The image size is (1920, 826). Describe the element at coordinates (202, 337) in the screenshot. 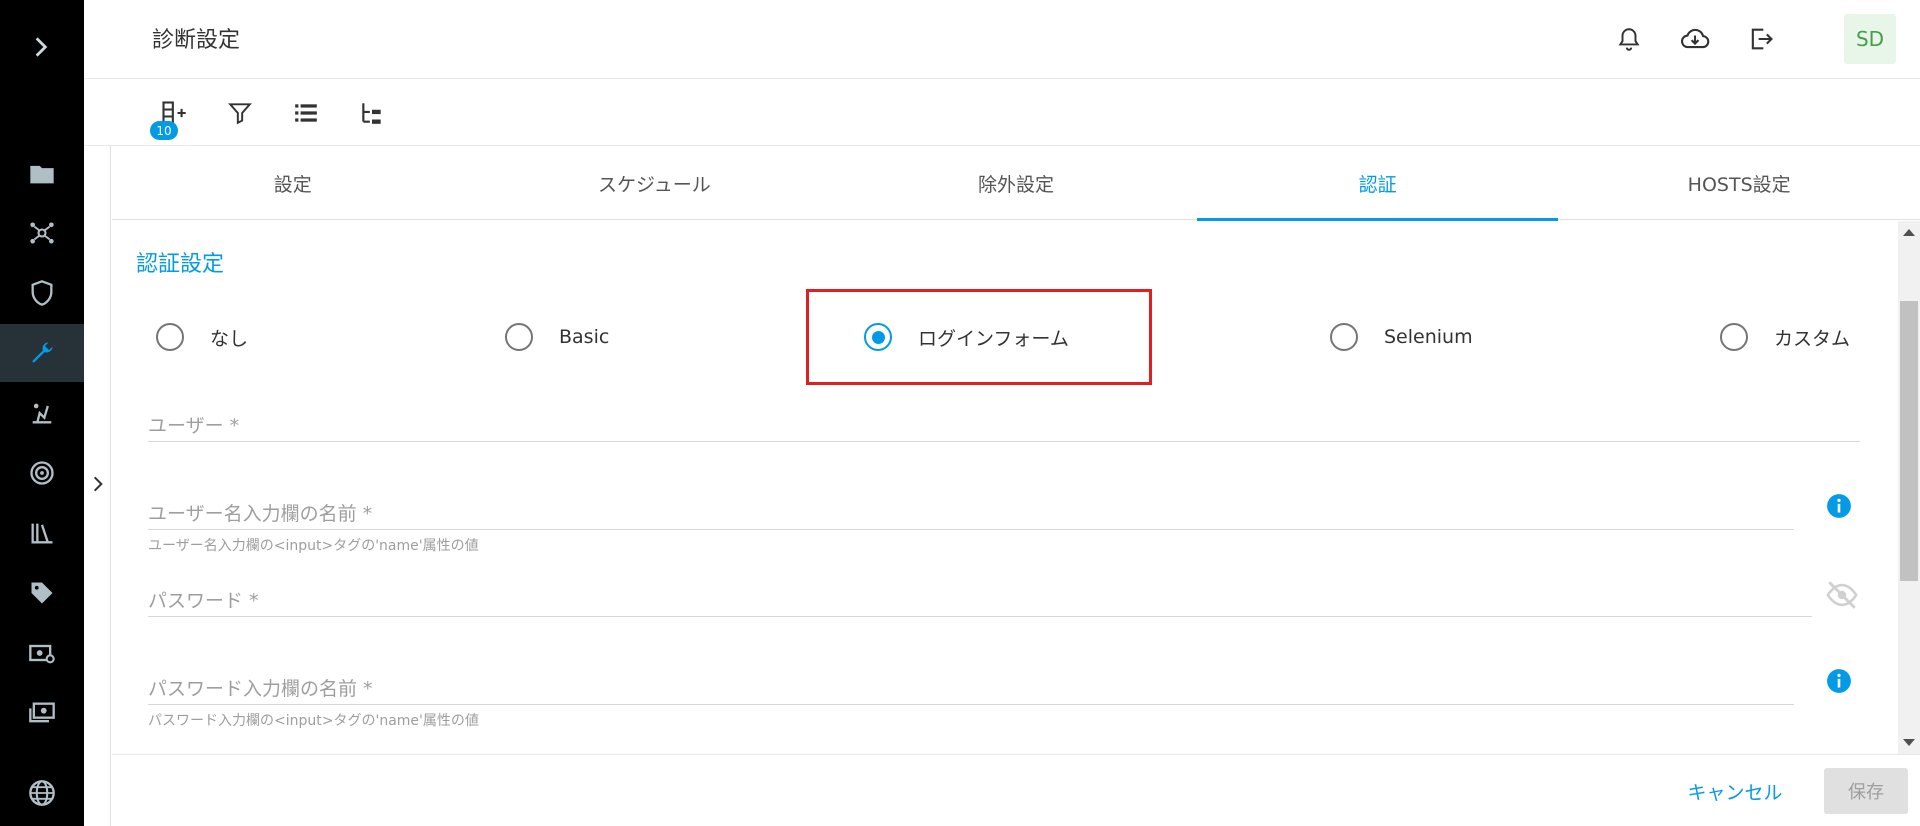

I see `auth-option-none: なし` at that location.